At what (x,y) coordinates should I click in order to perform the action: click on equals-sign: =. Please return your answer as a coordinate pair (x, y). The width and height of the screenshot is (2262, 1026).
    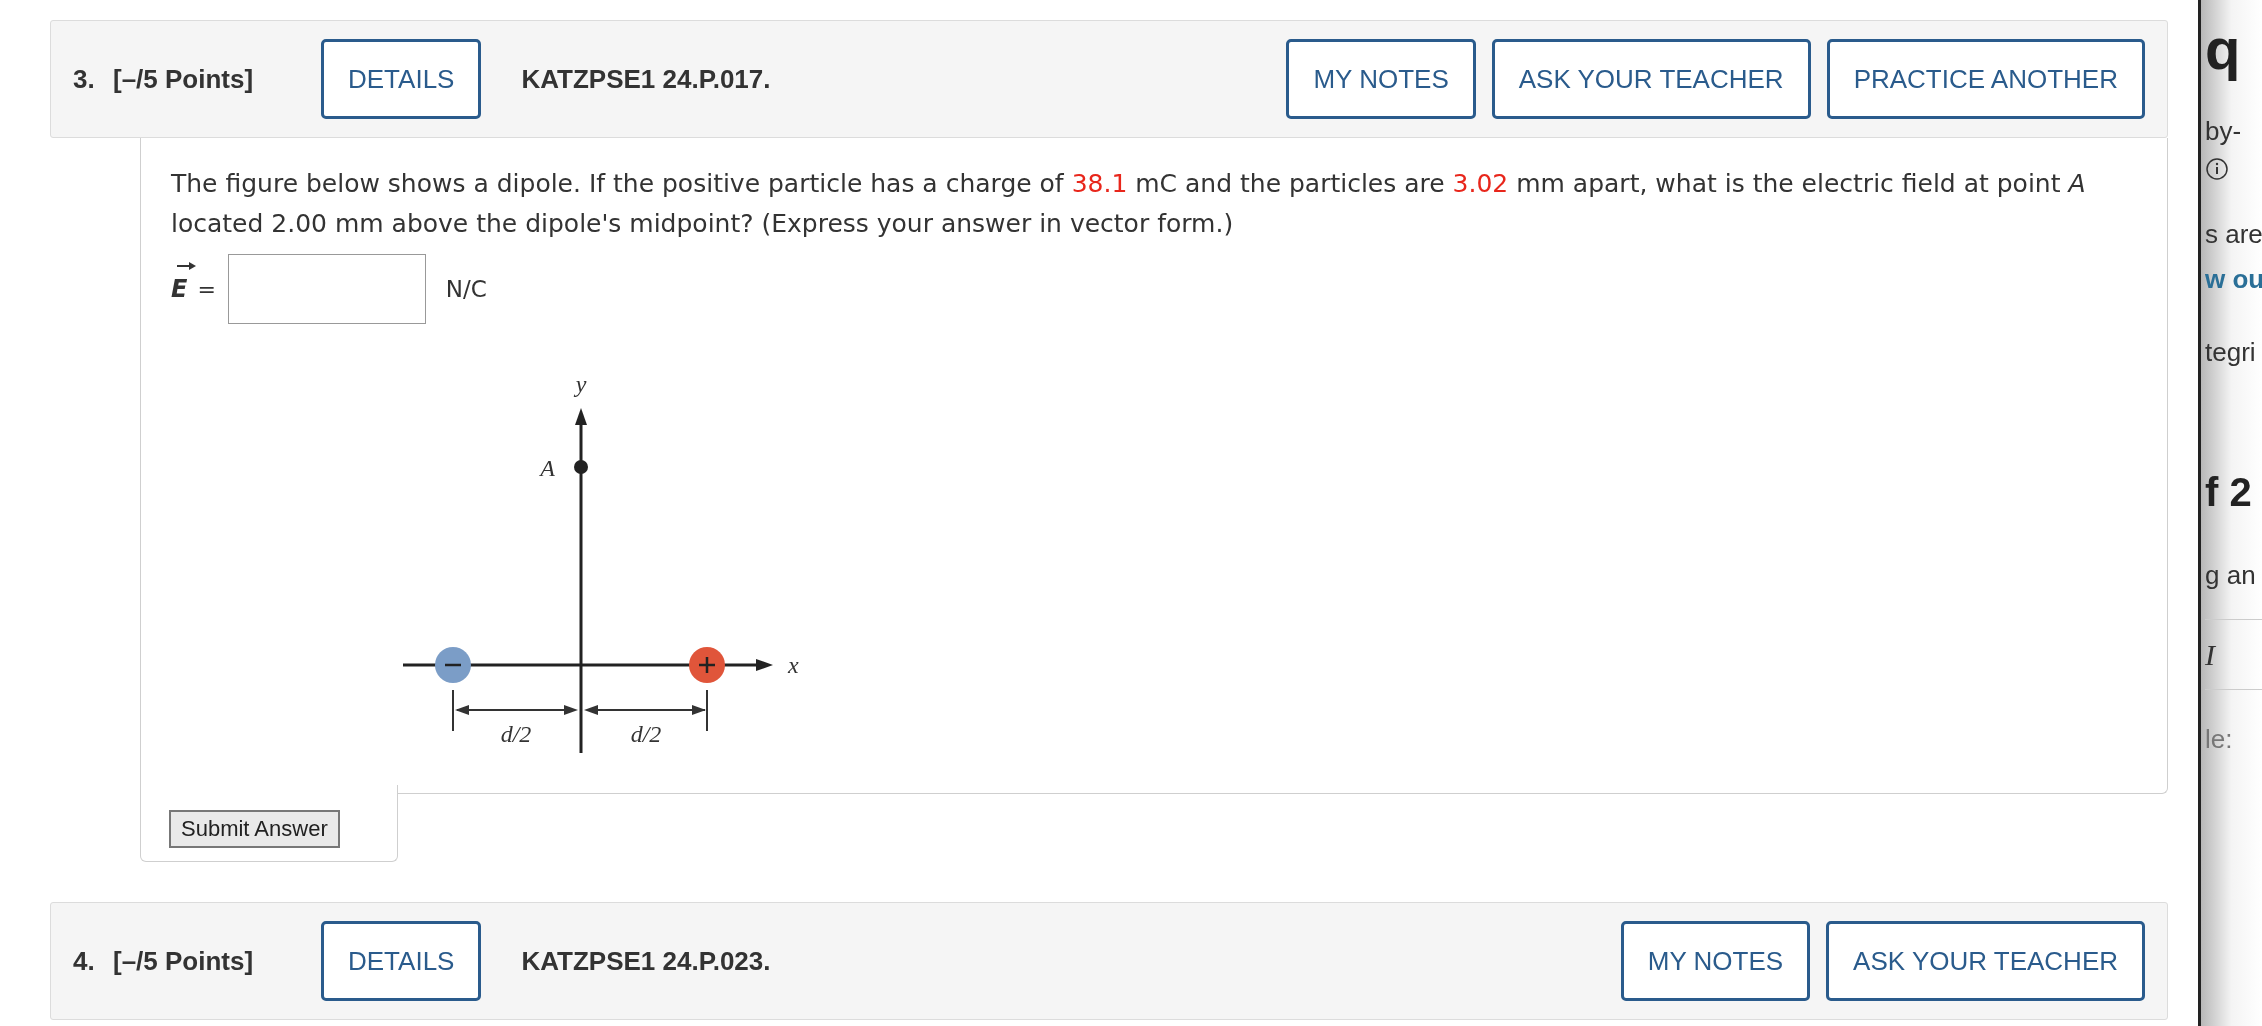
    Looking at the image, I should click on (206, 289).